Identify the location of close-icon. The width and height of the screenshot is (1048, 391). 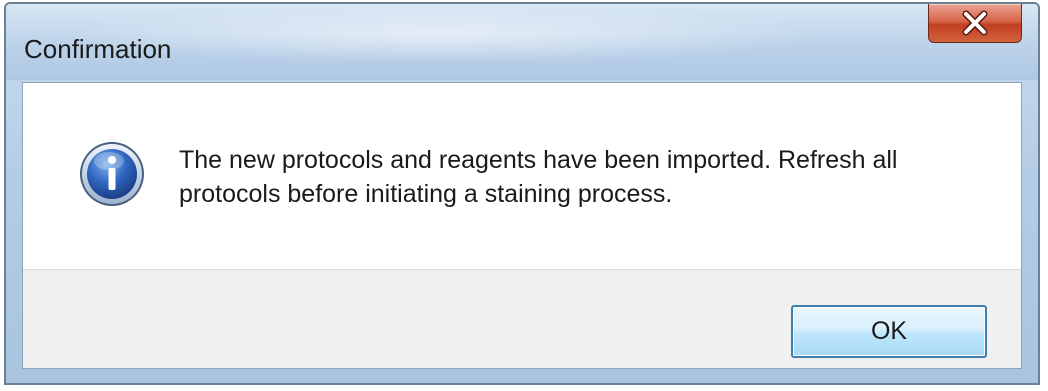
(975, 23).